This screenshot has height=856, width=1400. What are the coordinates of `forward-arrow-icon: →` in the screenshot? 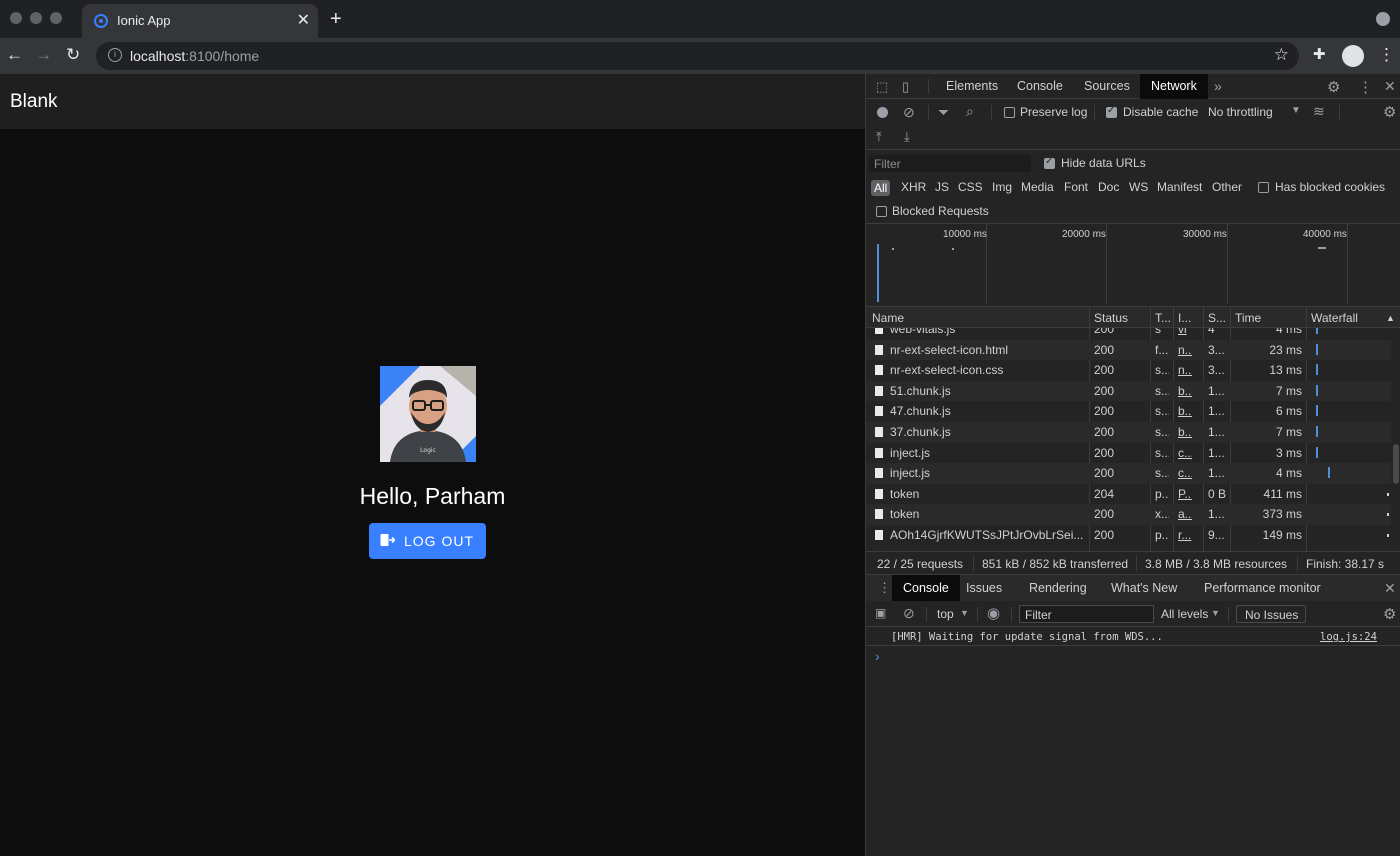 It's located at (43, 55).